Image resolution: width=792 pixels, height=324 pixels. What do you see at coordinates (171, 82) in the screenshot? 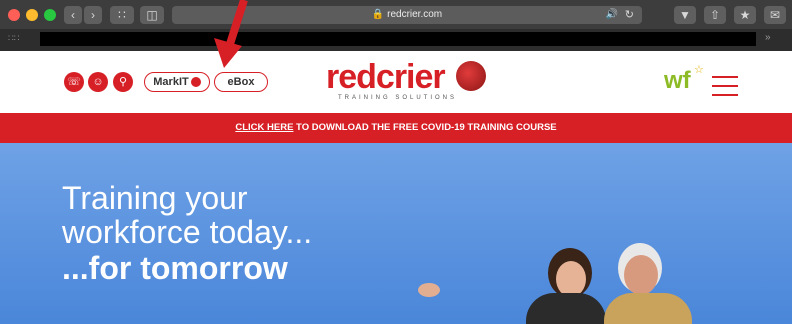
I see `markit-label: MarkIT` at bounding box center [171, 82].